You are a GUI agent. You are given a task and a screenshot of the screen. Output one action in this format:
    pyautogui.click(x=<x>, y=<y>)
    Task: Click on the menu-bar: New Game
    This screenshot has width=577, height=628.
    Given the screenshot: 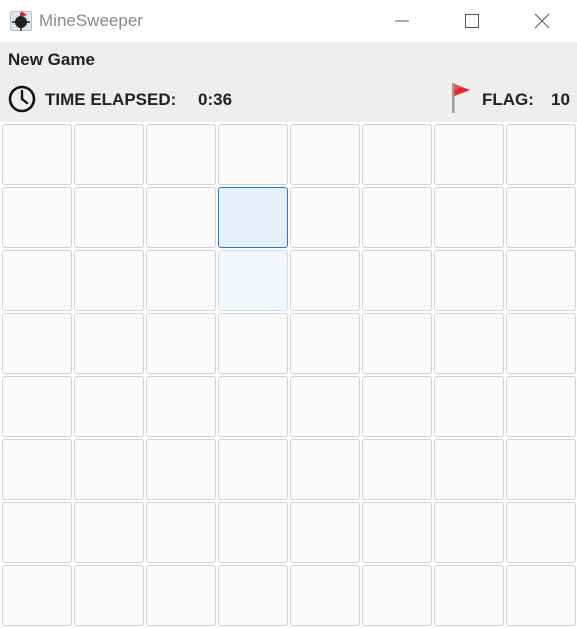 What is the action you would take?
    pyautogui.click(x=288, y=59)
    